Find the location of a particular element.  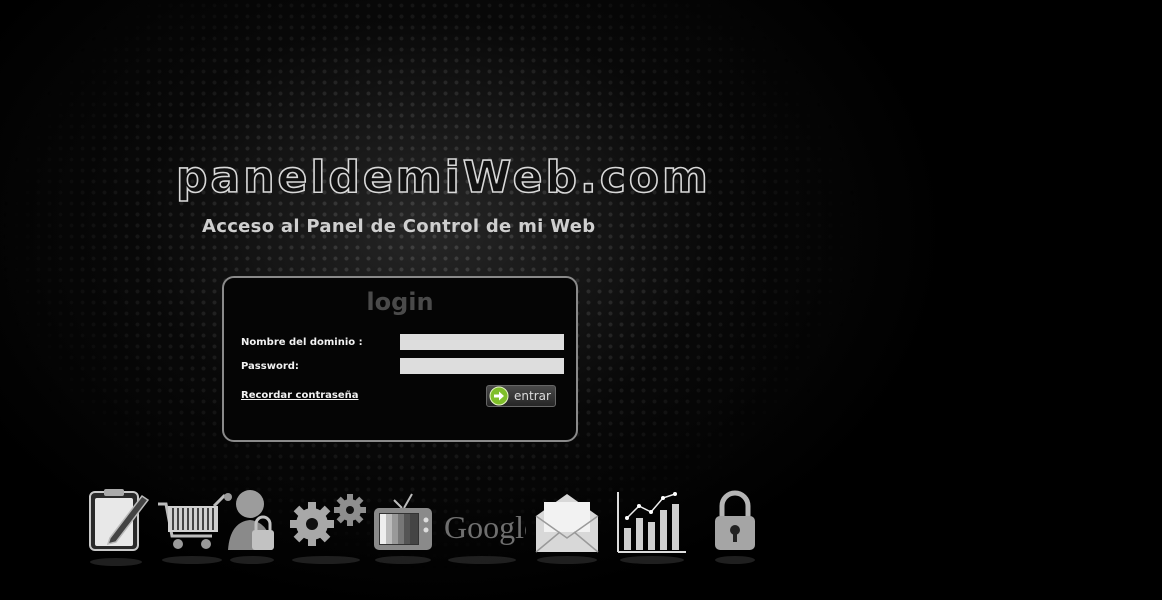

gears-icon is located at coordinates (328, 528).